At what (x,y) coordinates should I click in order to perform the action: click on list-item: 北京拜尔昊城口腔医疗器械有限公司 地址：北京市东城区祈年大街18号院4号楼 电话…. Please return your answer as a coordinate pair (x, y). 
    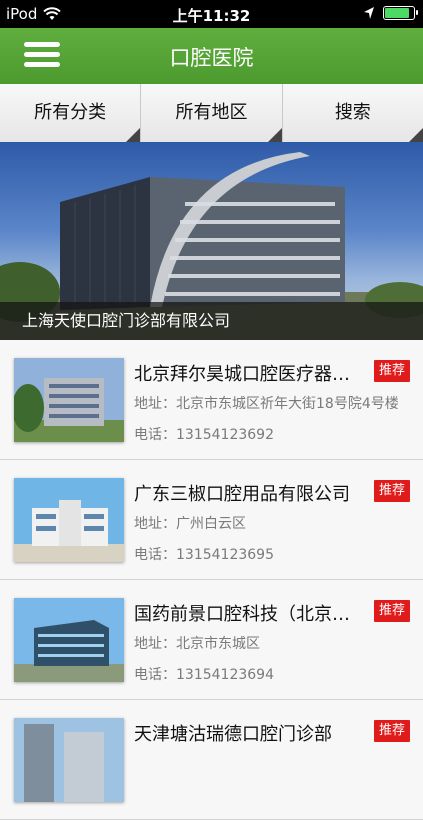
    Looking at the image, I should click on (211, 400).